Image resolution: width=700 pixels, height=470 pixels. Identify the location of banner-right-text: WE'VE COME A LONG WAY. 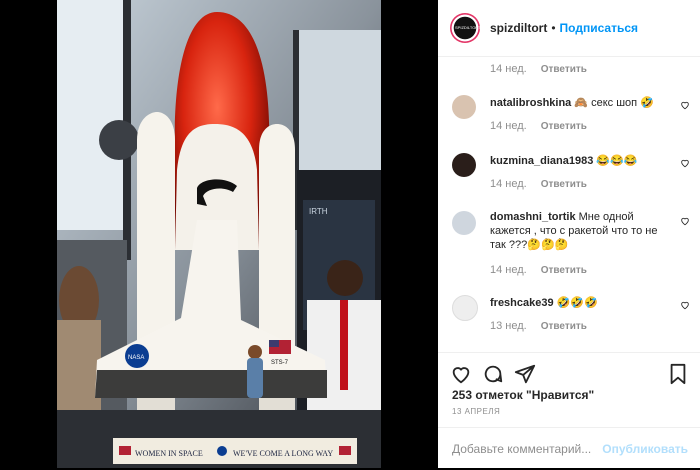
(283, 453).